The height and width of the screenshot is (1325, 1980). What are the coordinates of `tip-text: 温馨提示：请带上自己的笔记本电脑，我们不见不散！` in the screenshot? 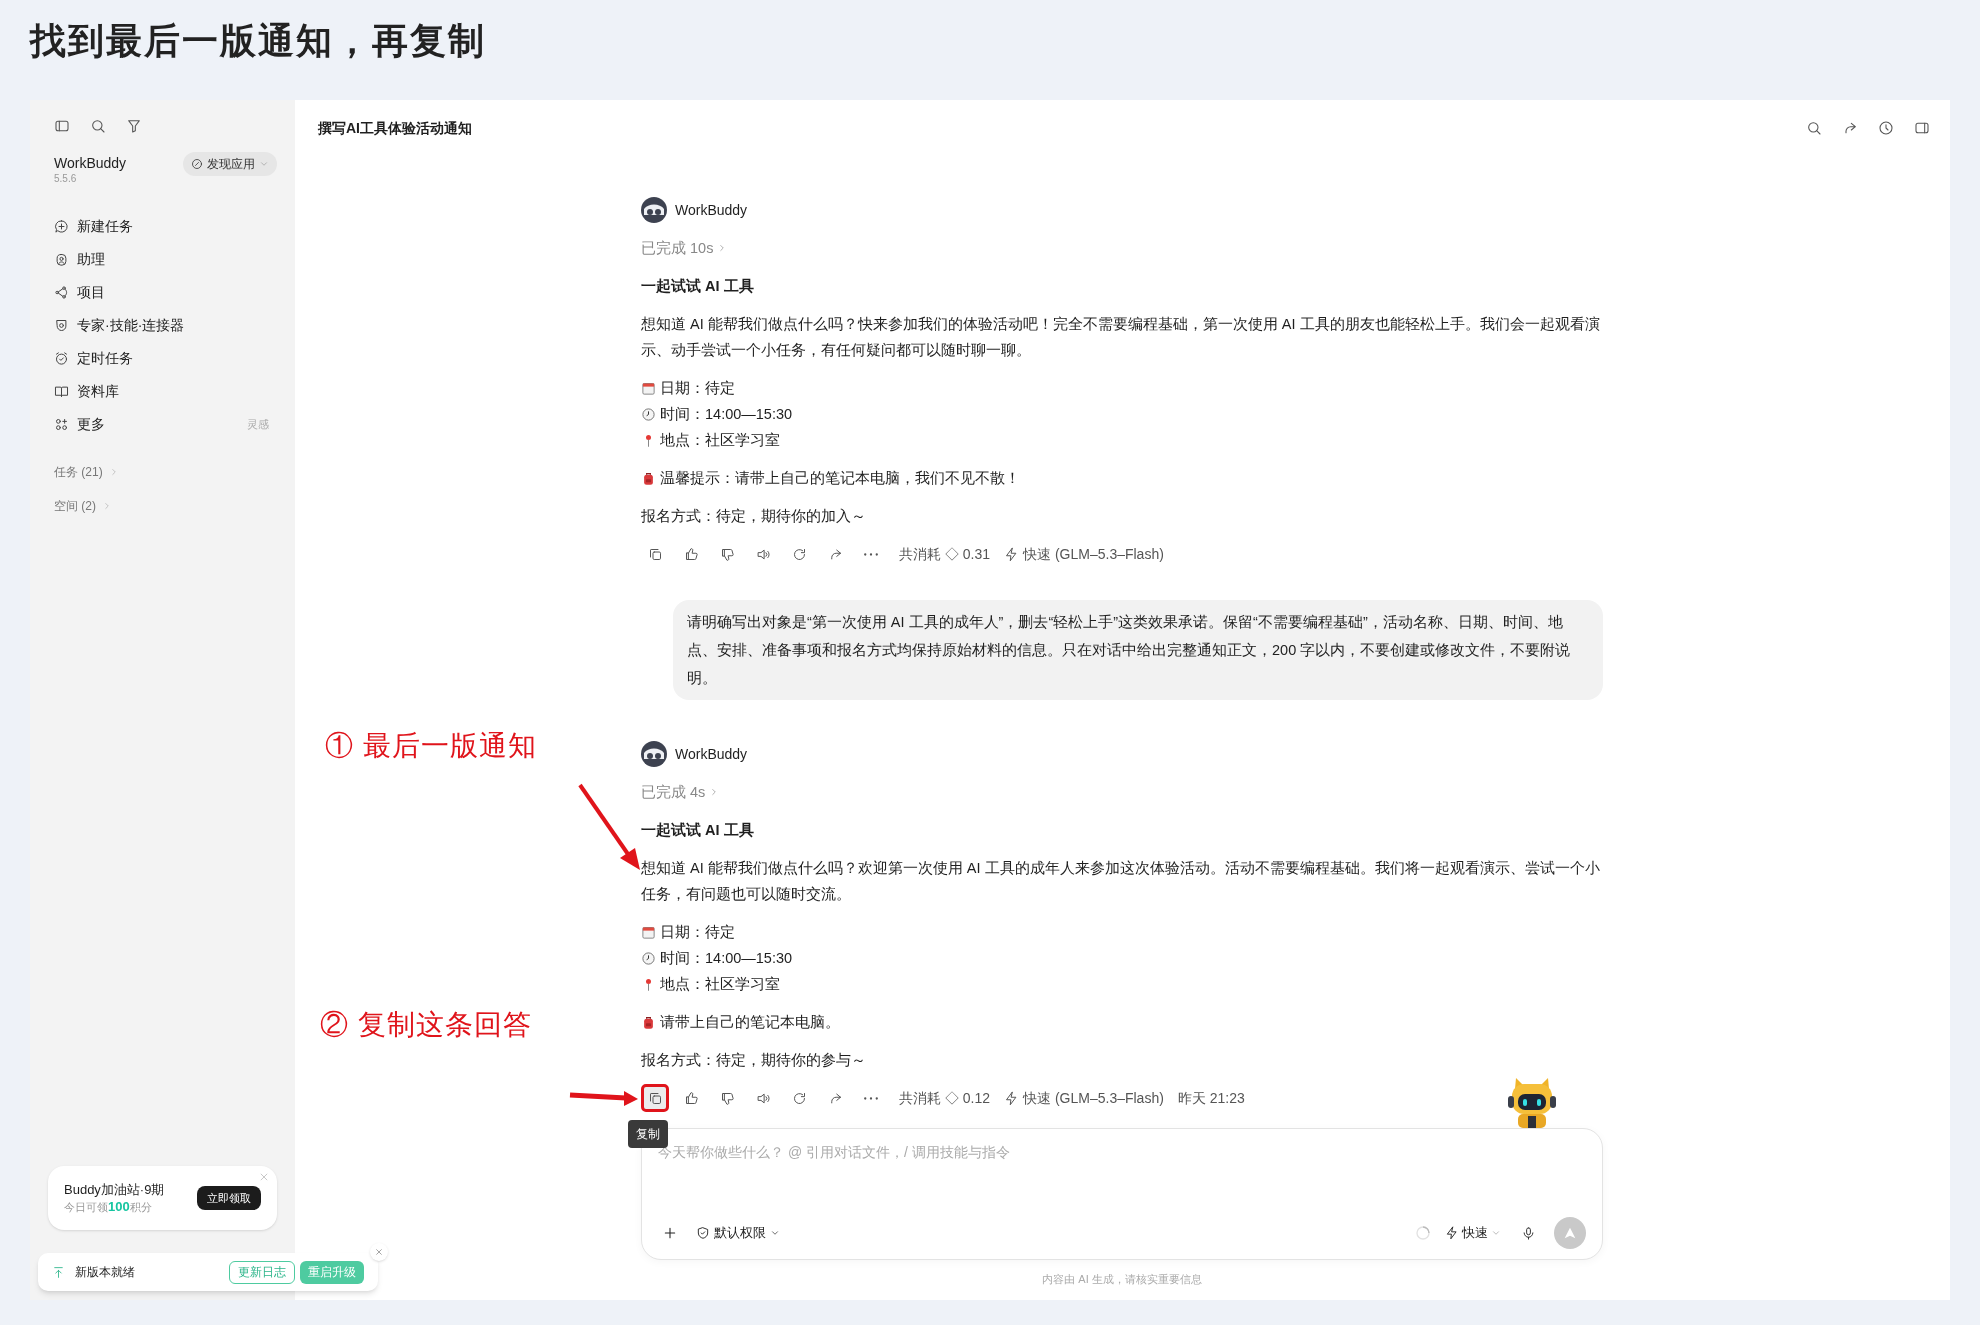 It's located at (840, 478).